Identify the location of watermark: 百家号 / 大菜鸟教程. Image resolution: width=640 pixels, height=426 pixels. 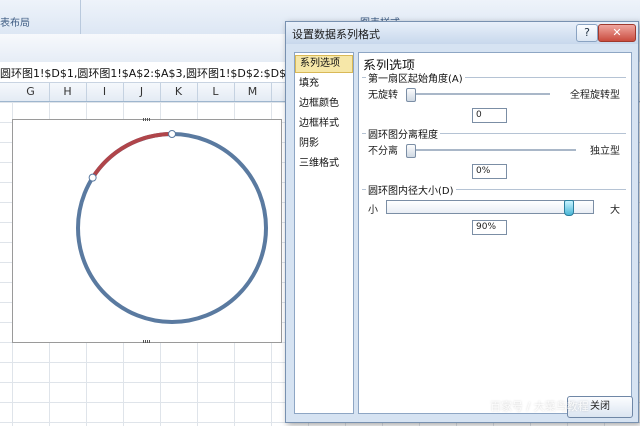
(539, 406).